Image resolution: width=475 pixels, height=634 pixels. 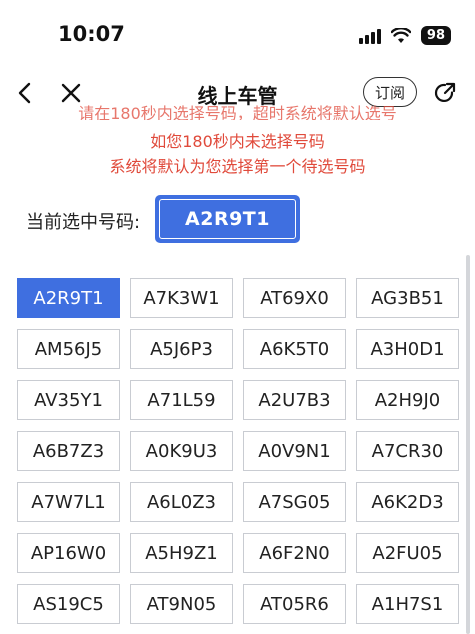 What do you see at coordinates (407, 451) in the screenshot?
I see `plate-option: A7CR30` at bounding box center [407, 451].